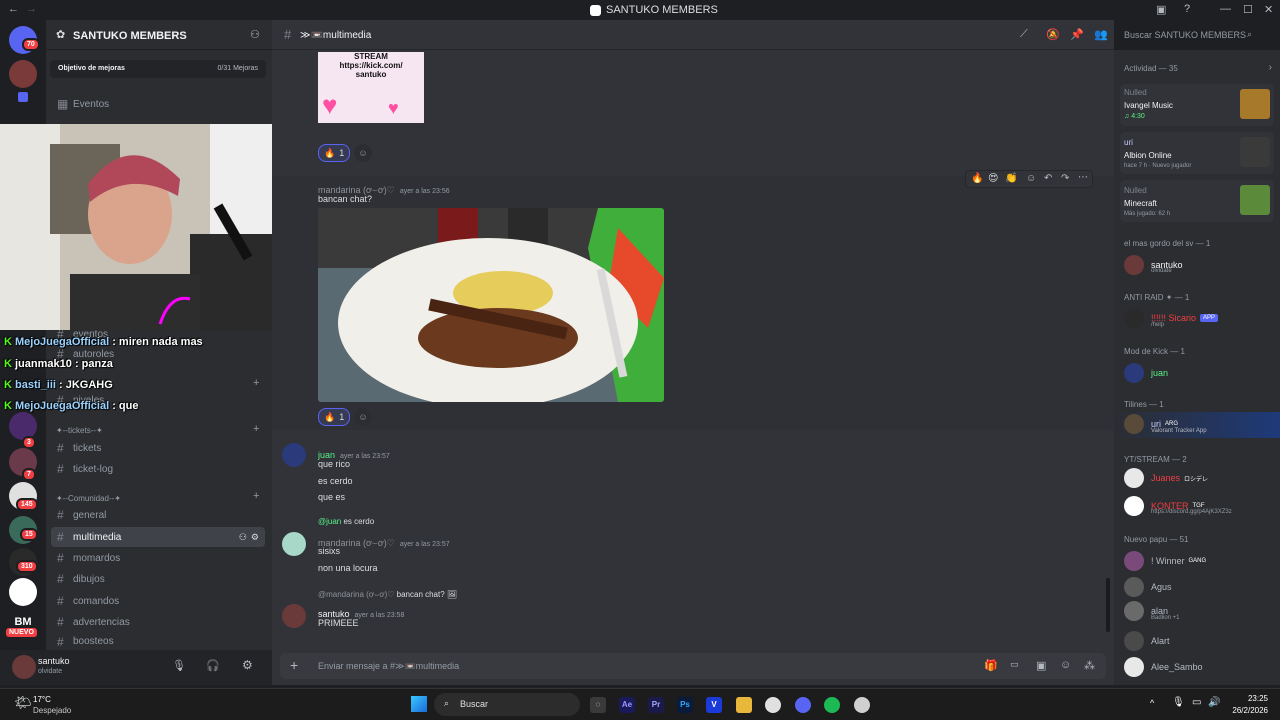 The width and height of the screenshot is (1280, 720). What do you see at coordinates (977, 178) in the screenshot?
I see `fire-icon: 🔥` at bounding box center [977, 178].